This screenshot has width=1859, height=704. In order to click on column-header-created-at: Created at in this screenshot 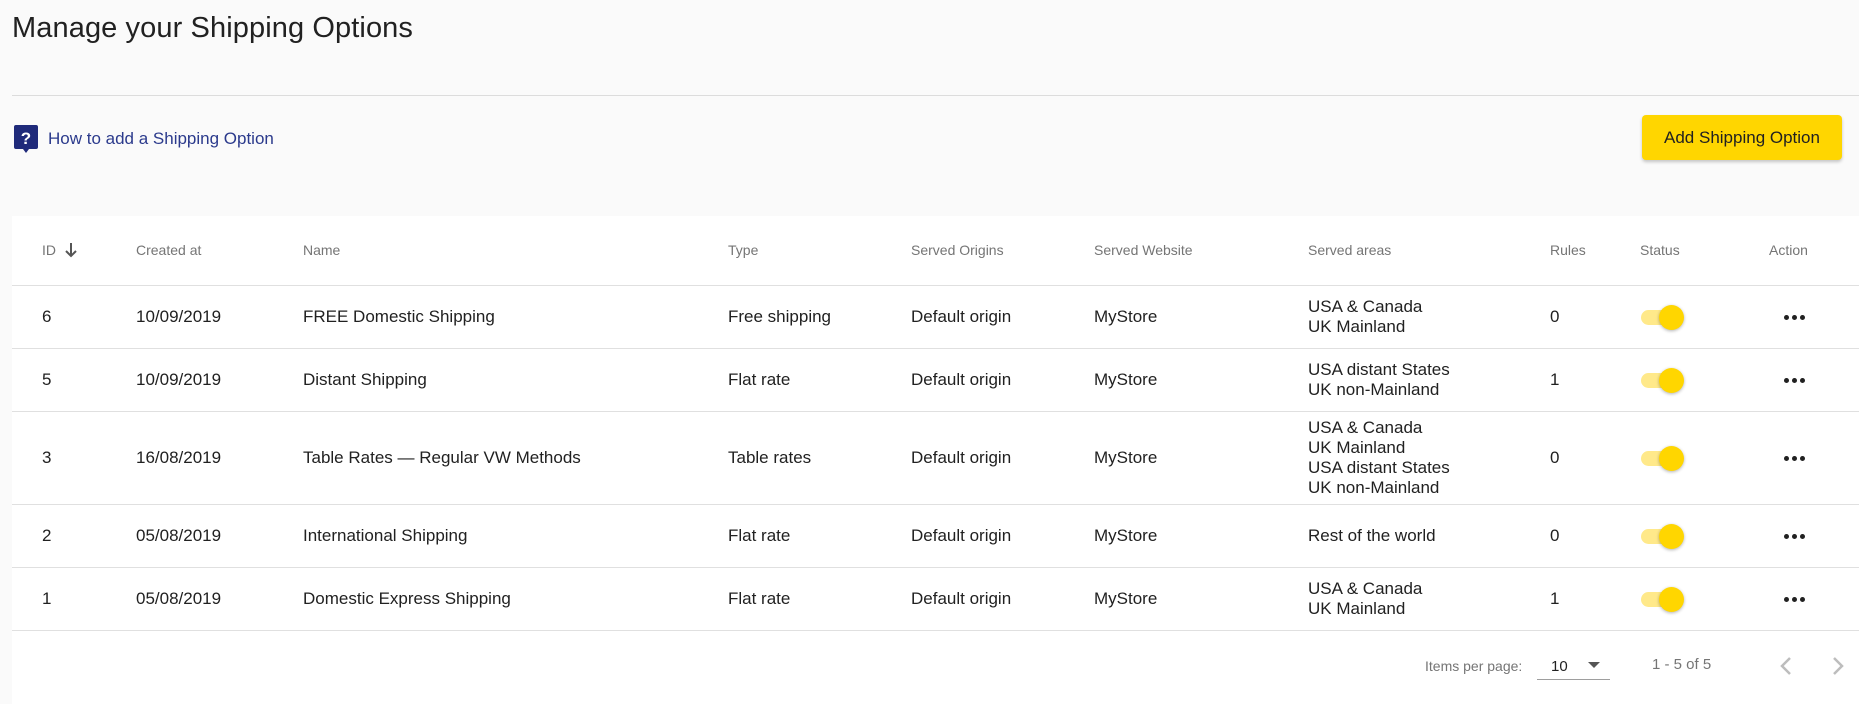, I will do `click(168, 250)`.